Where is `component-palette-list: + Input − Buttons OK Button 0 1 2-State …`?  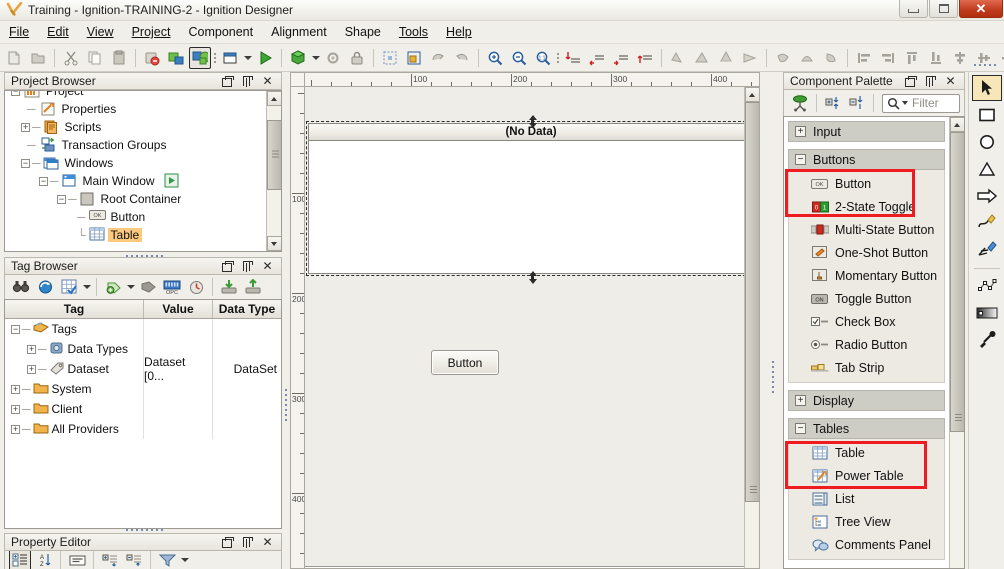 component-palette-list: + Input − Buttons OK Button 0 1 2-State … is located at coordinates (866, 342).